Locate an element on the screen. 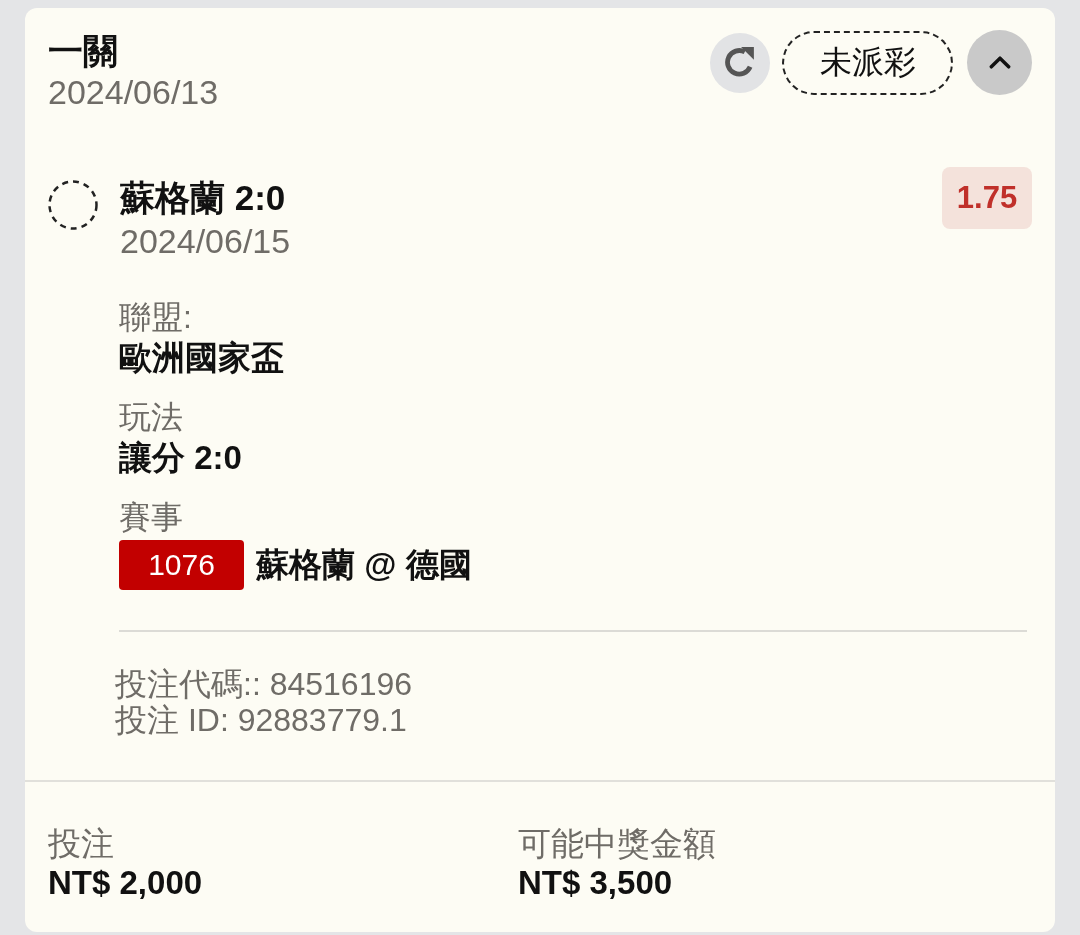  status-tag: 未派彩 is located at coordinates (867, 62).